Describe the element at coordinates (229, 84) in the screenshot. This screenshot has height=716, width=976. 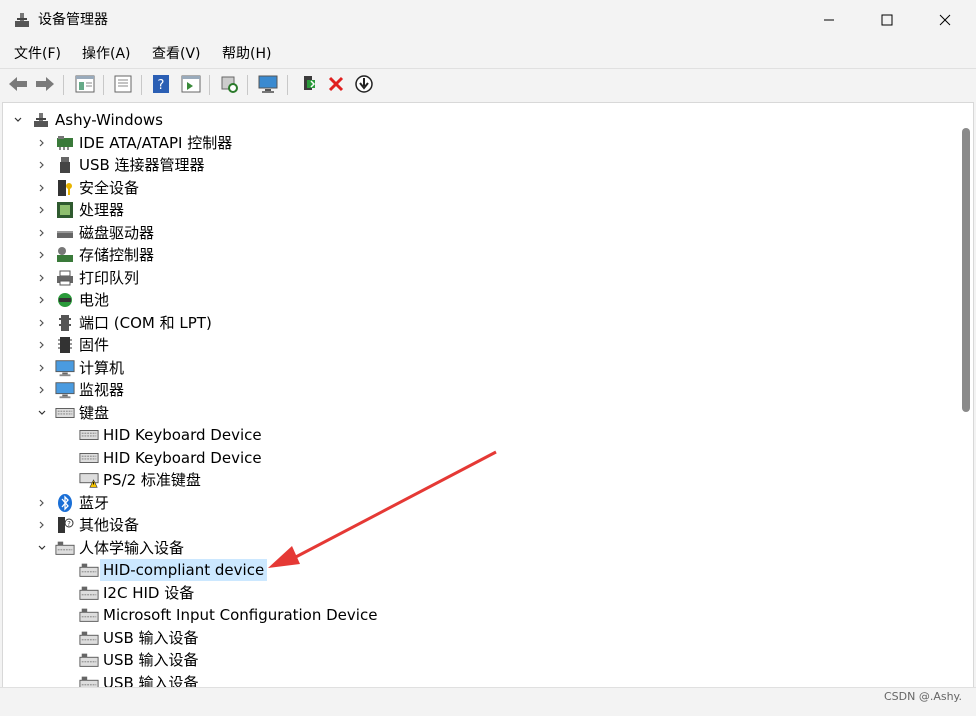
I see `scan-hardware-button` at that location.